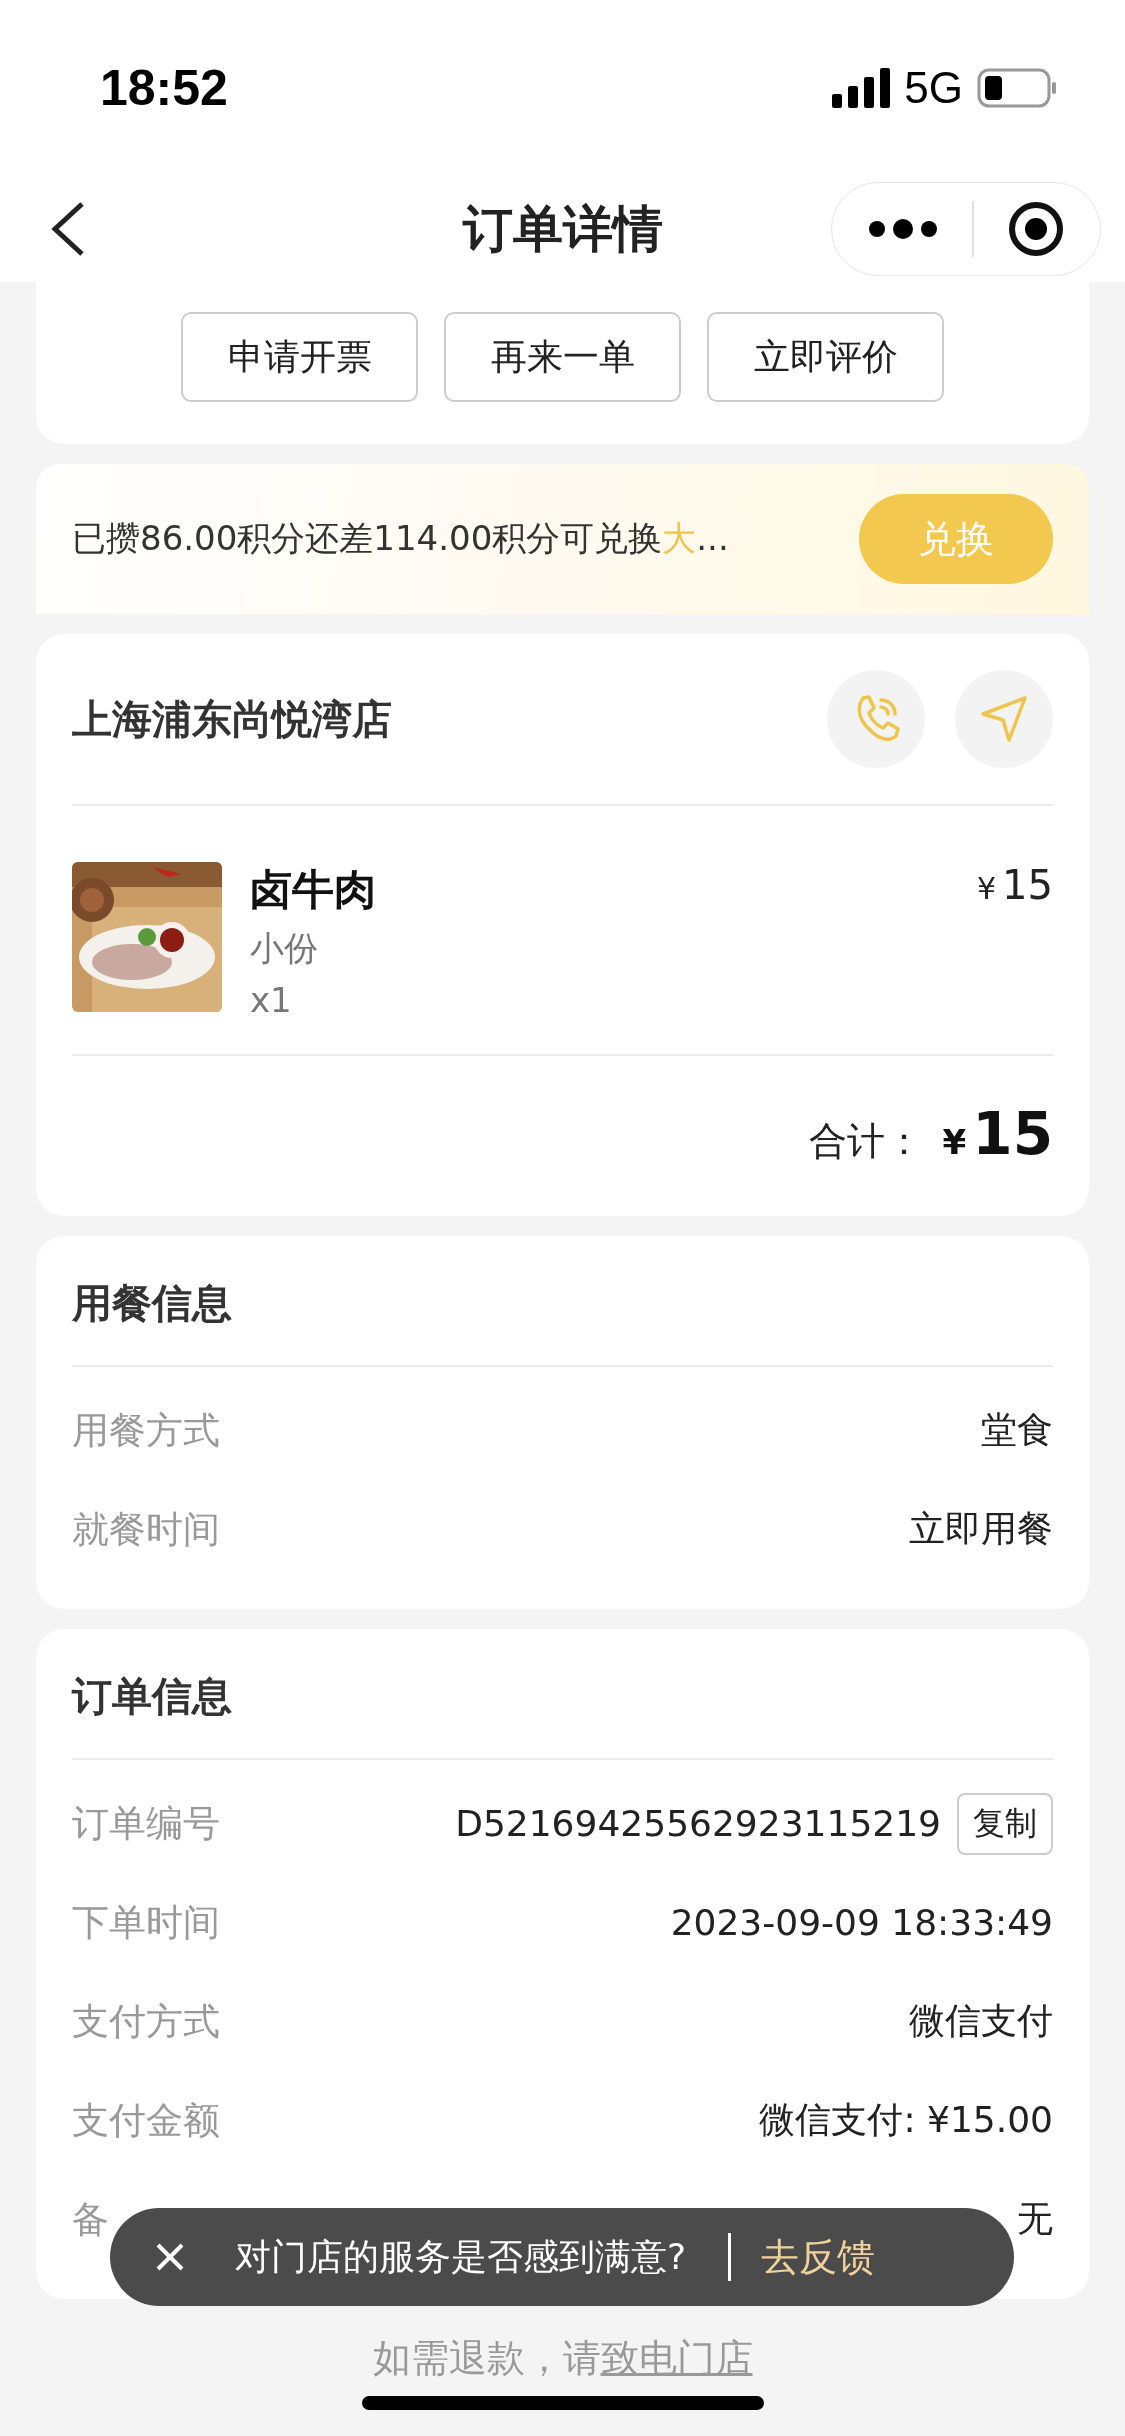  I want to click on info-value: 堂食, so click(1017, 1430).